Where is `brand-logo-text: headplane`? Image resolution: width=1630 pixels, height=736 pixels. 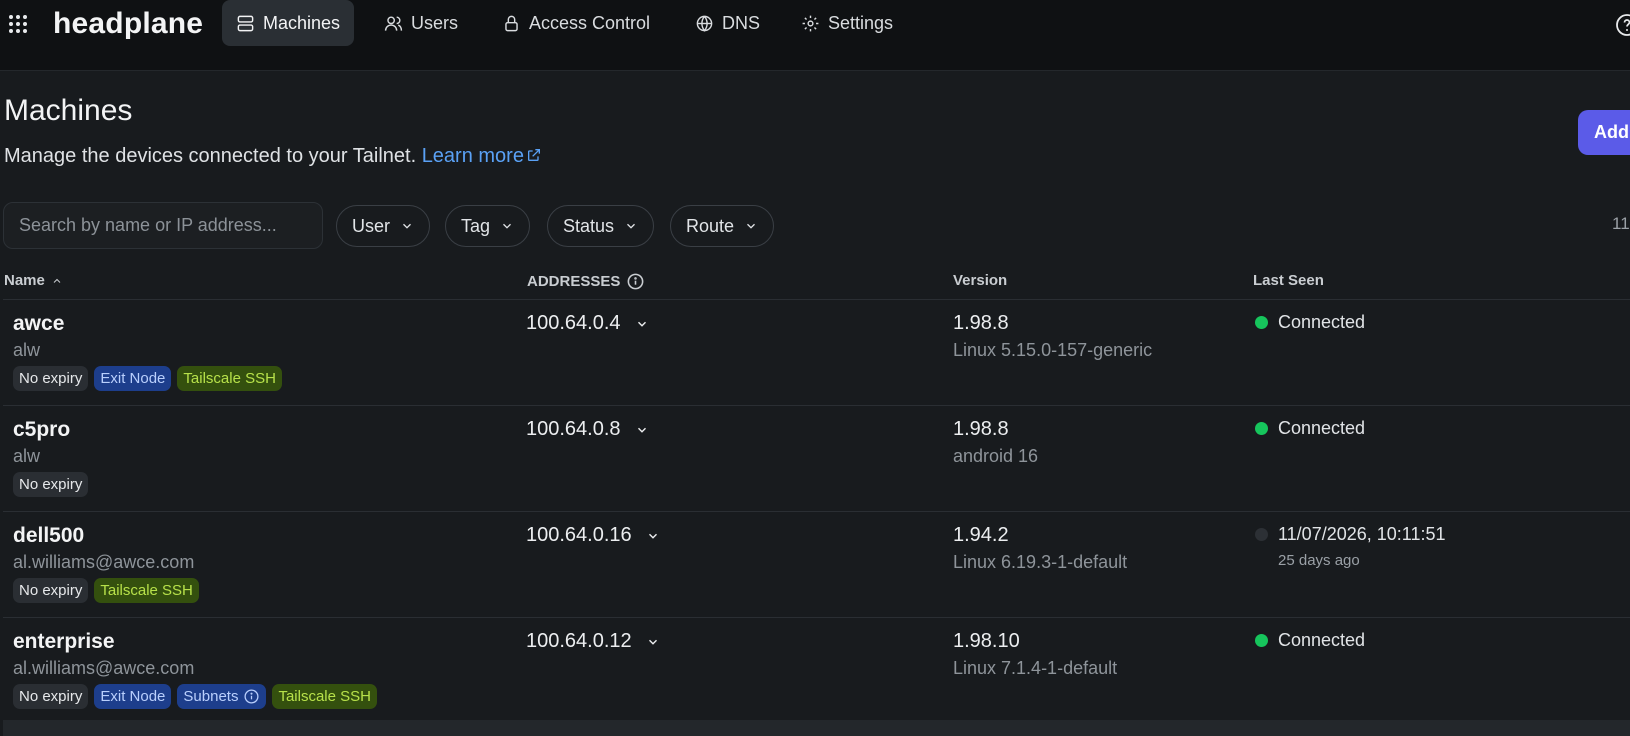
brand-logo-text: headplane is located at coordinates (128, 24).